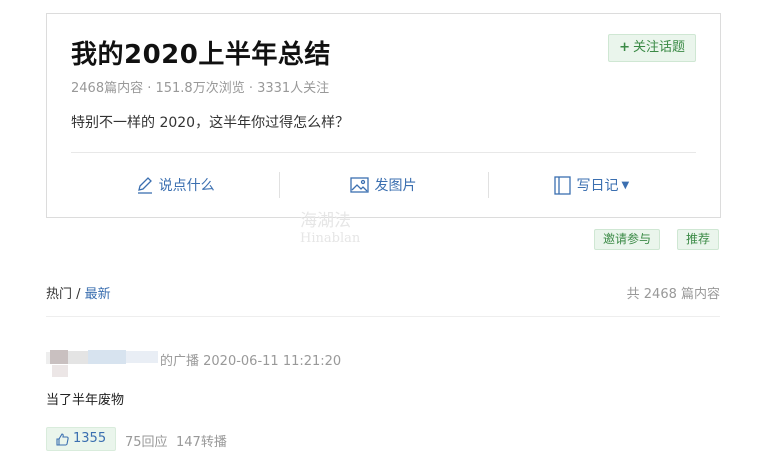  What do you see at coordinates (625, 185) in the screenshot?
I see `caret-down-icon: ▼` at bounding box center [625, 185].